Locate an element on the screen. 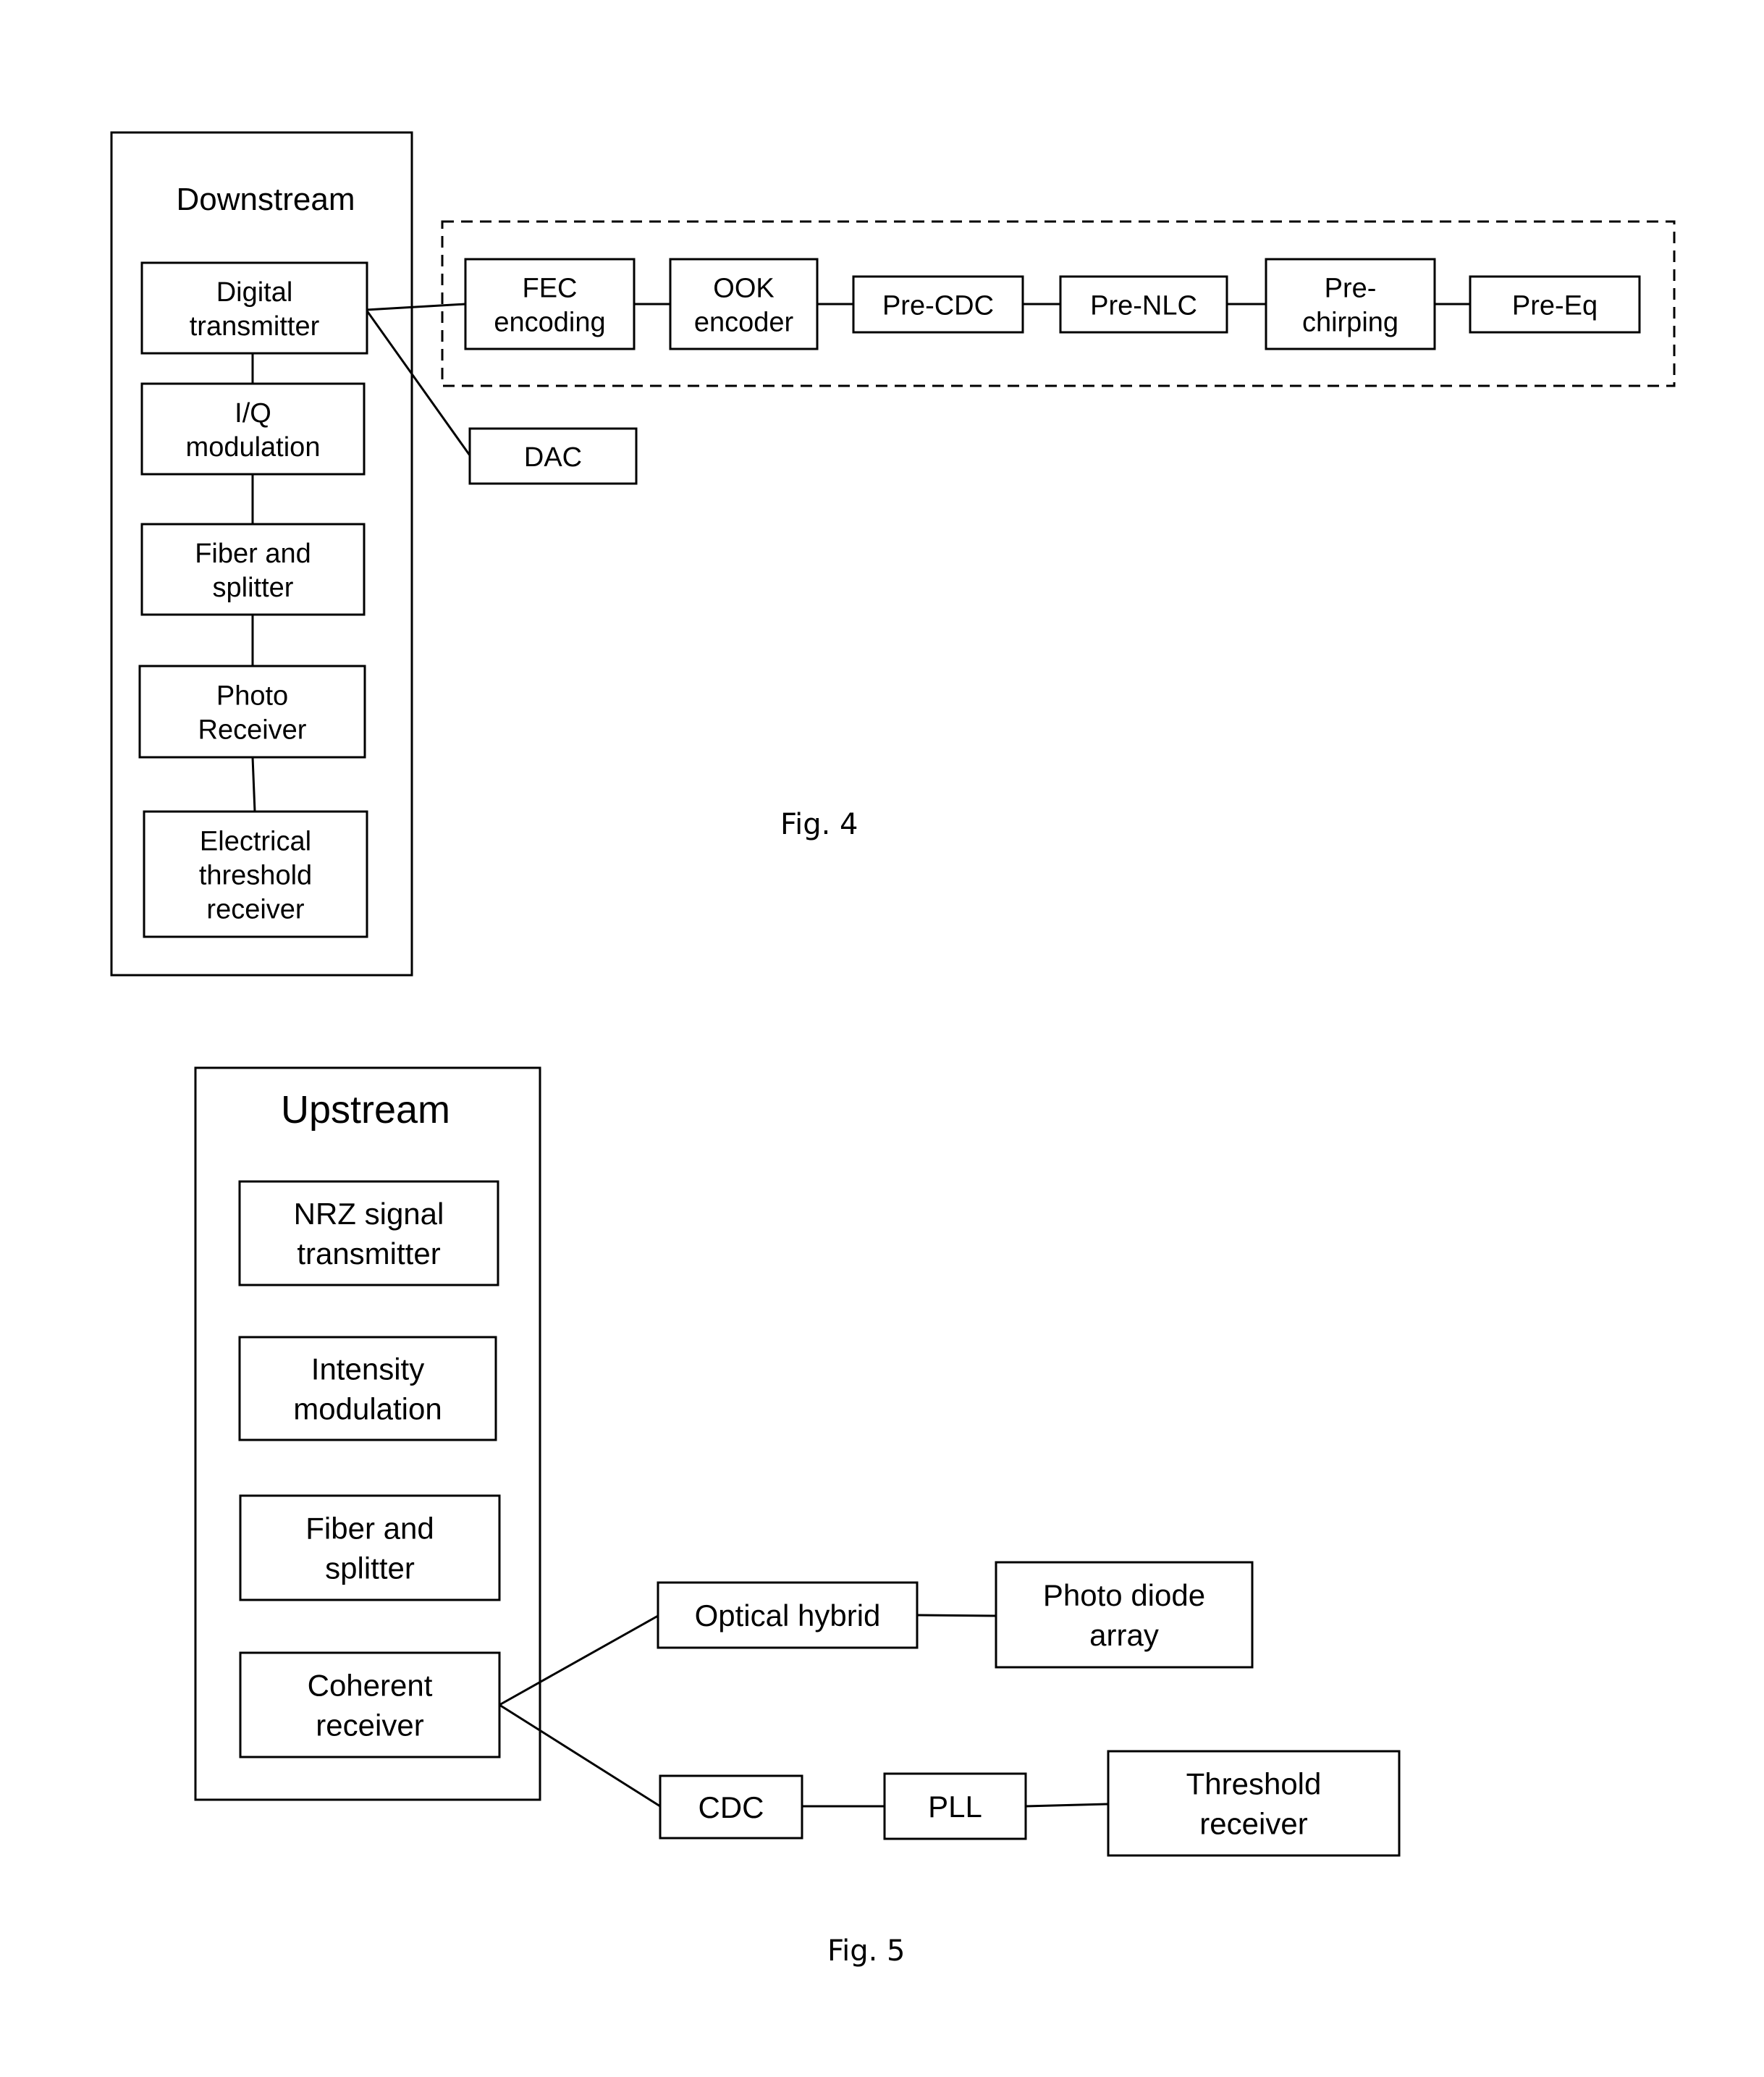 The height and width of the screenshot is (2077, 1764). downstream-photo-receiver-block: PhotoReceiver is located at coordinates (252, 712).